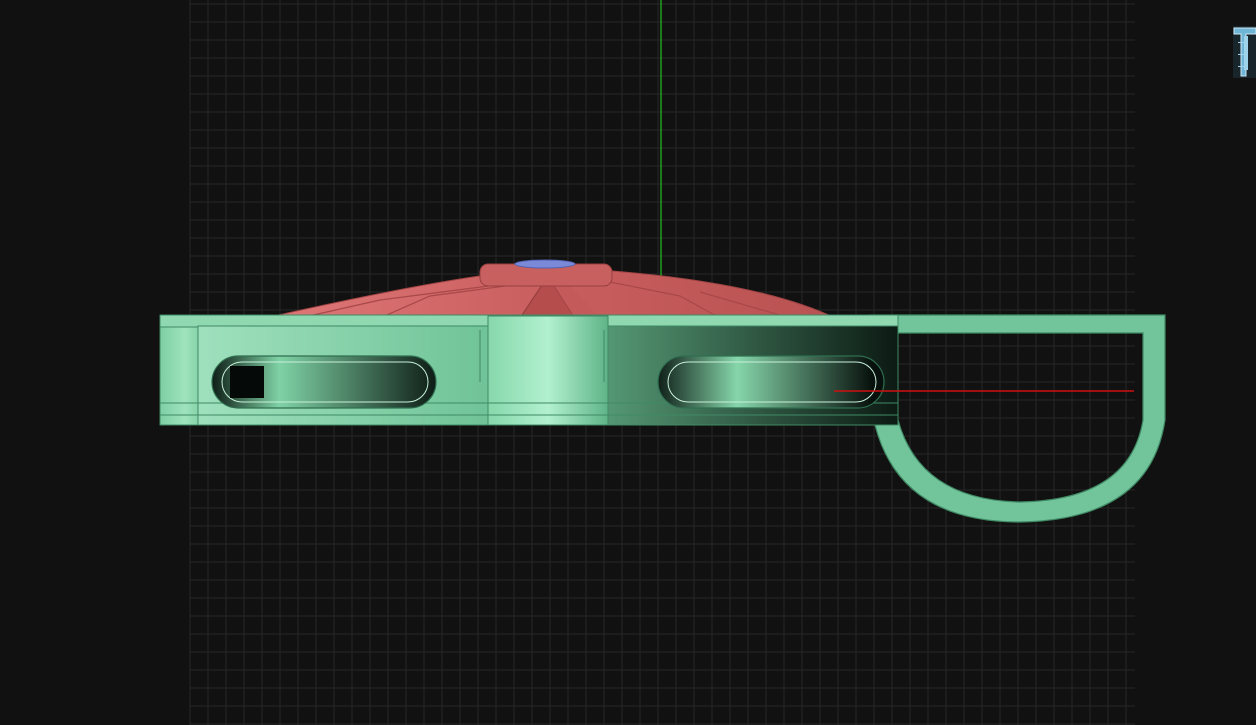 This screenshot has height=725, width=1256. Describe the element at coordinates (550, 289) in the screenshot. I see `dome-part` at that location.